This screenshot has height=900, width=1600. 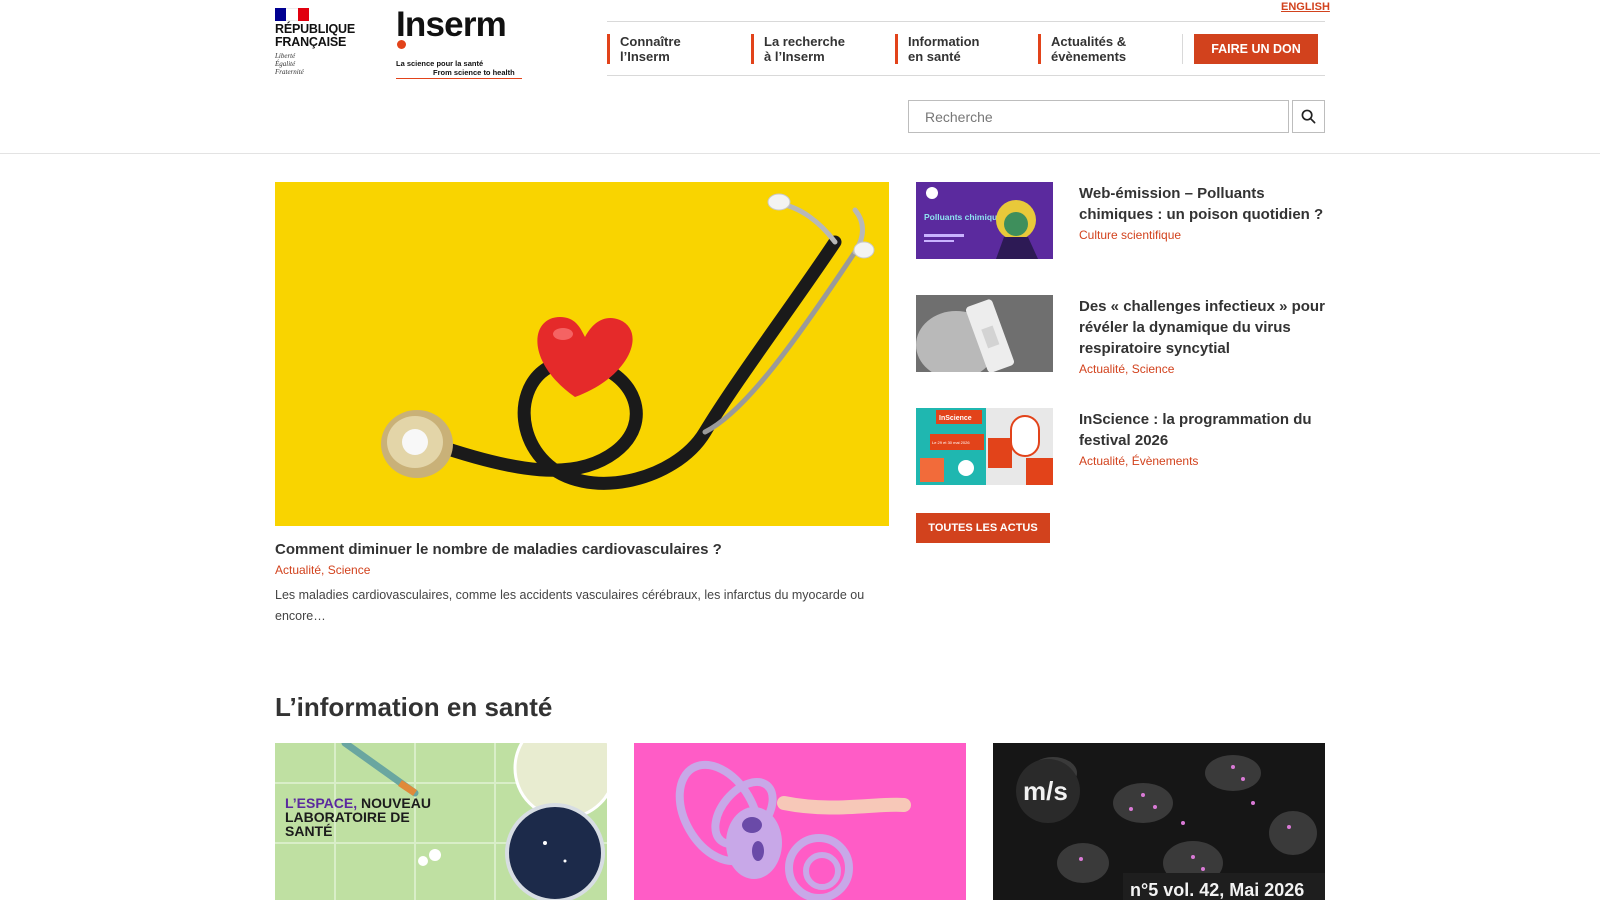 I want to click on search-button, so click(x=1308, y=116).